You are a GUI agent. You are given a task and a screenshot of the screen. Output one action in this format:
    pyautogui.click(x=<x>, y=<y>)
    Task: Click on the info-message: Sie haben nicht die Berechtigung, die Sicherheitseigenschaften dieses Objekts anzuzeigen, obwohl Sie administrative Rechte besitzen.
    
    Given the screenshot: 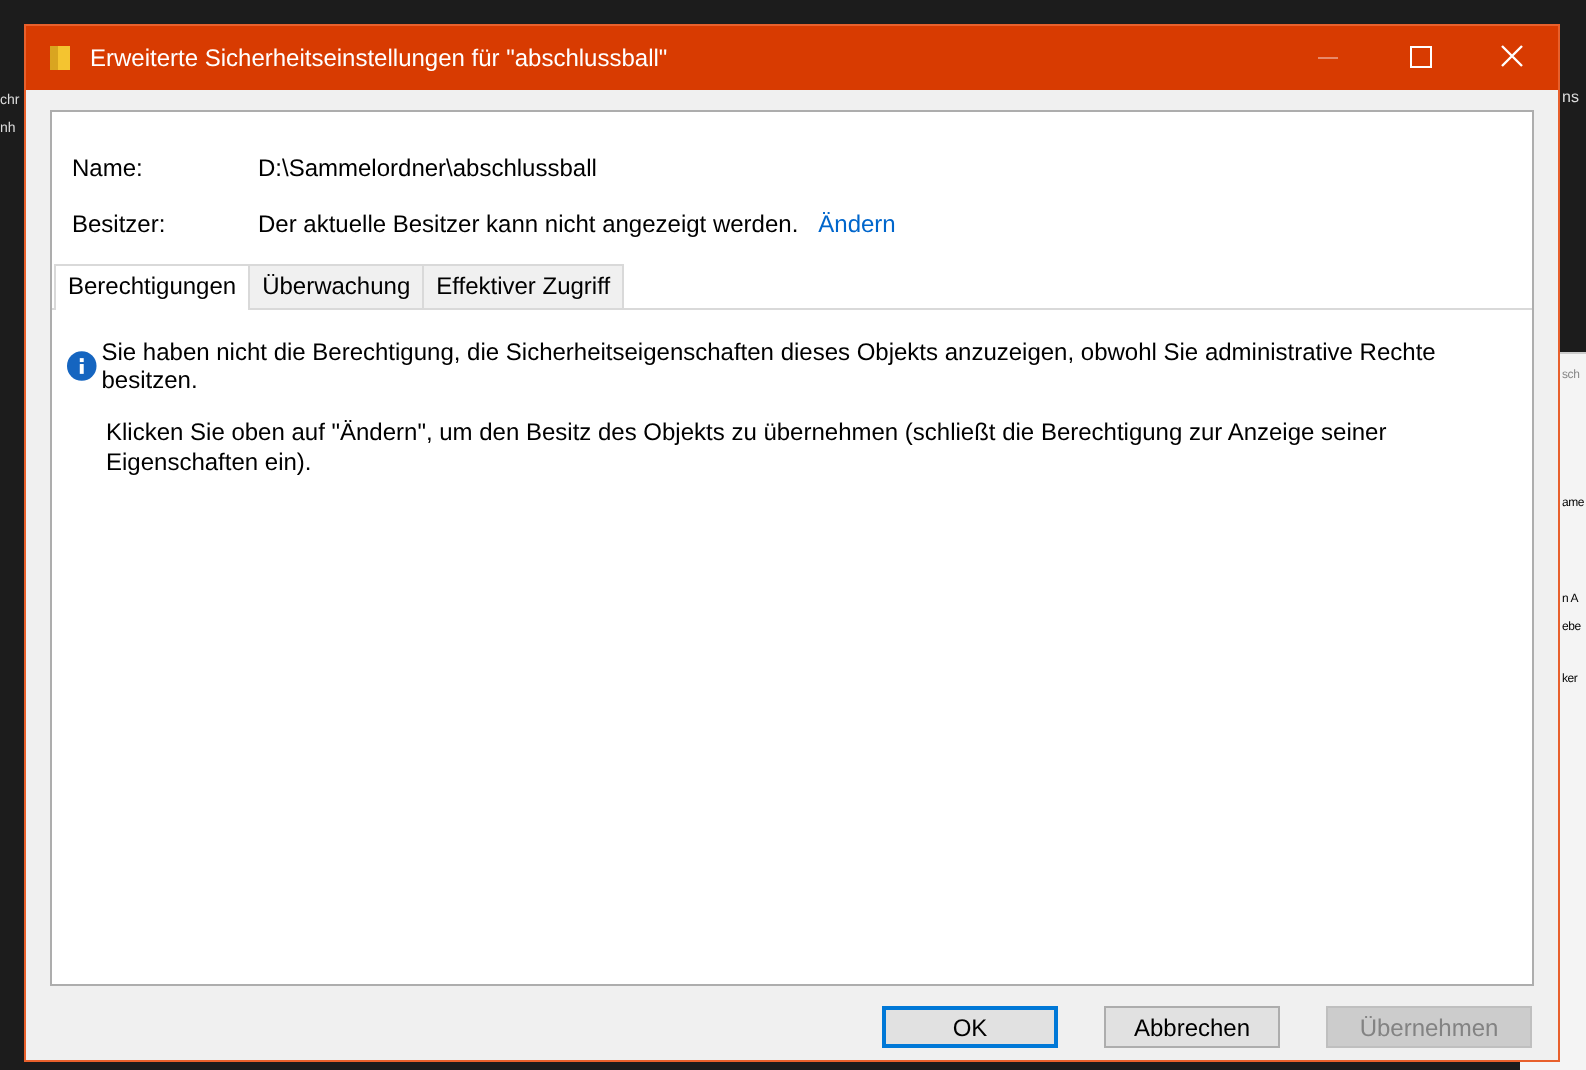 What is the action you would take?
    pyautogui.click(x=769, y=366)
    